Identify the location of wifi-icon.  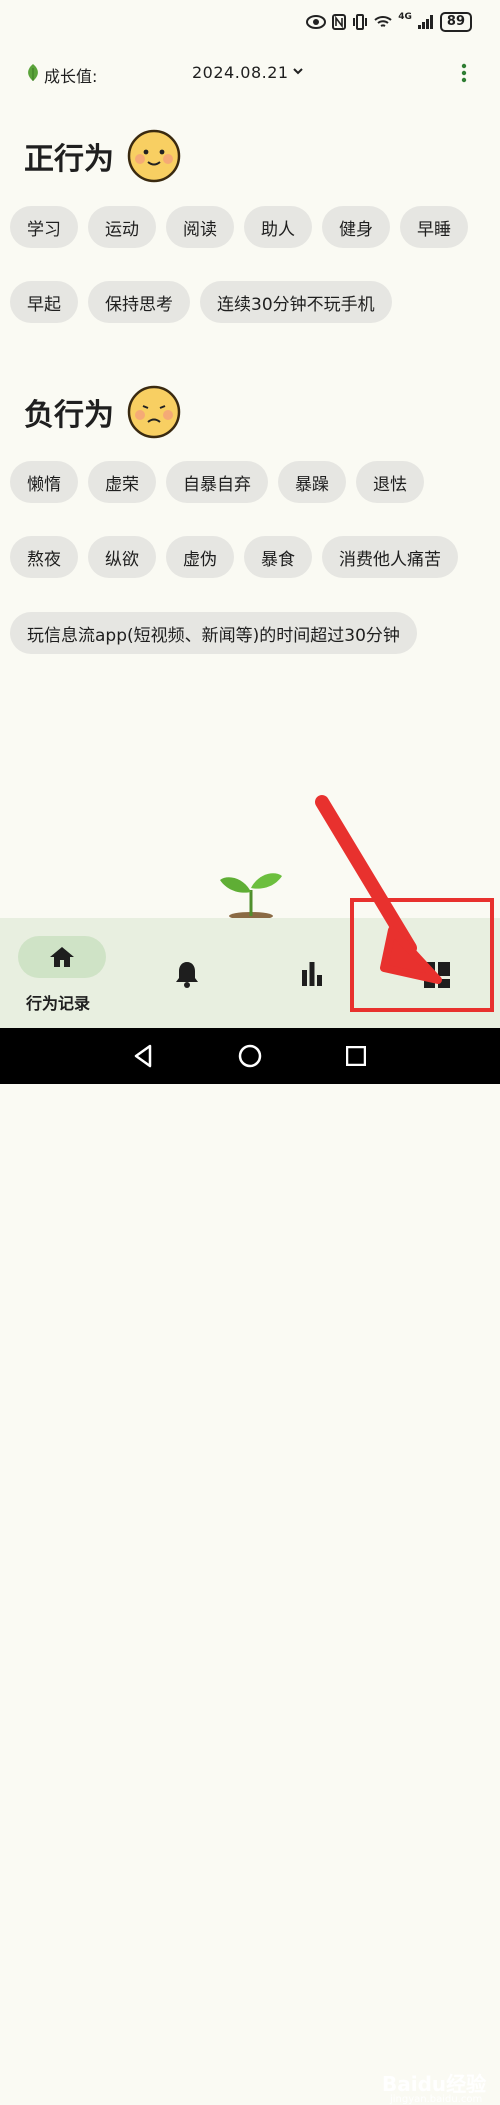
(383, 21).